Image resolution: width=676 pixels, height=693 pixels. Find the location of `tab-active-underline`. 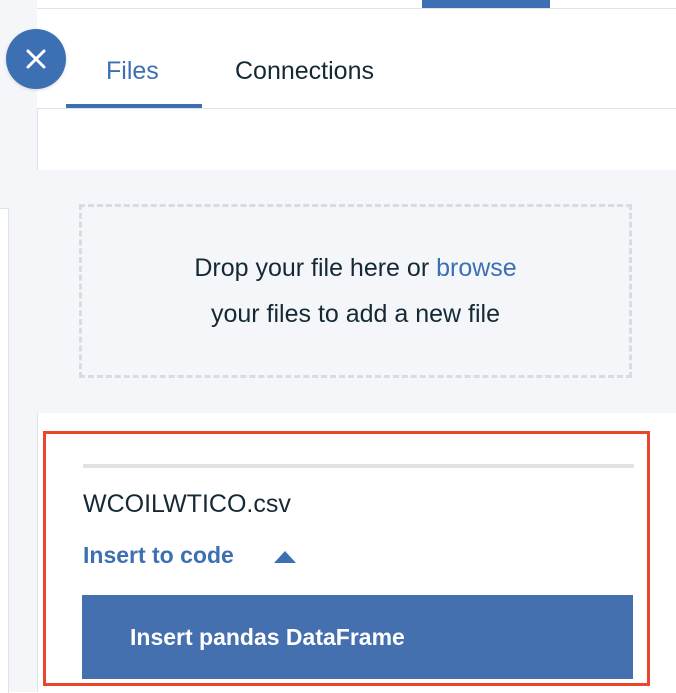

tab-active-underline is located at coordinates (134, 106).